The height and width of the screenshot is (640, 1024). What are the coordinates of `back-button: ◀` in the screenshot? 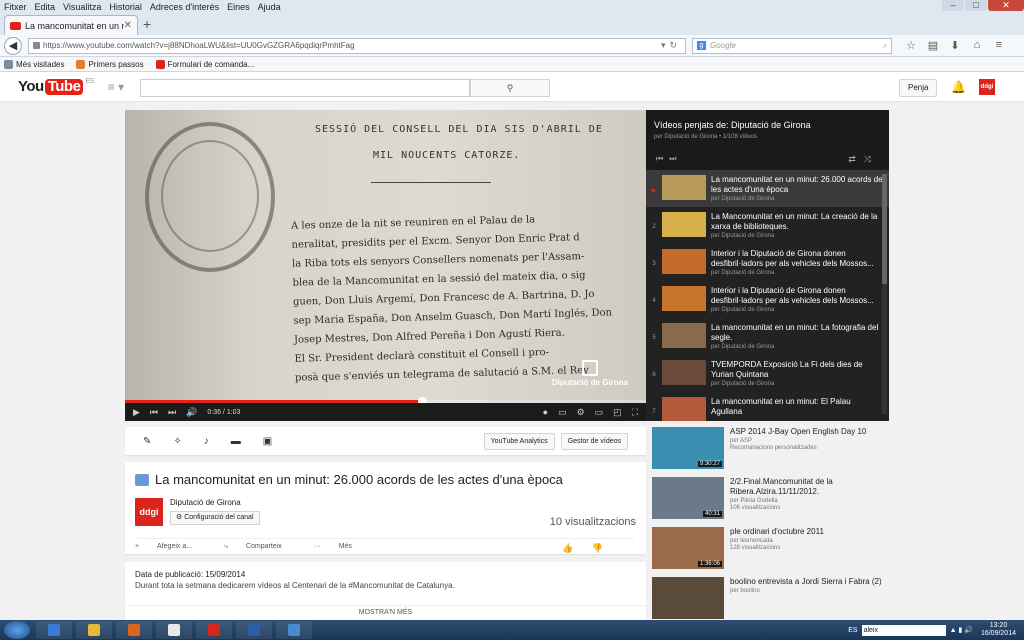 It's located at (13, 45).